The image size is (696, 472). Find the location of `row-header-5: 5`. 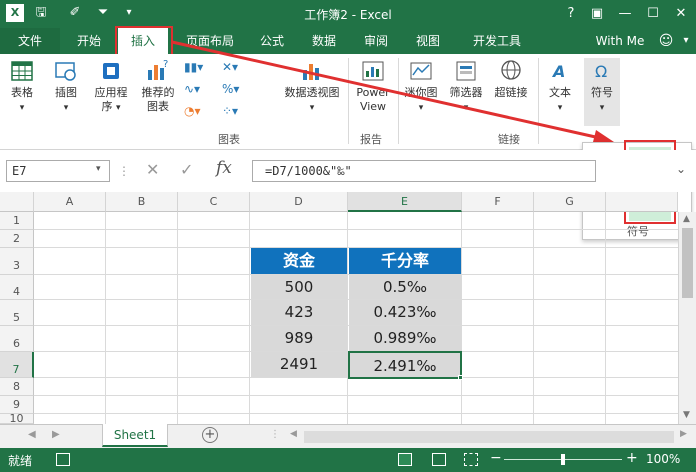

row-header-5: 5 is located at coordinates (17, 313).